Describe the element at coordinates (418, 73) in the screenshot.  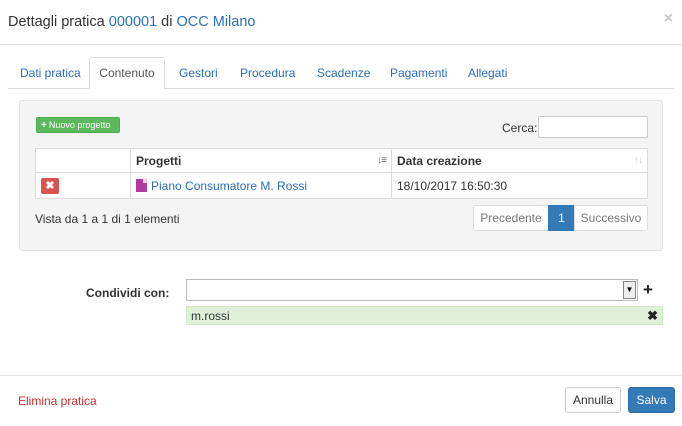
I see `tab-pagamenti: Pagamenti` at that location.